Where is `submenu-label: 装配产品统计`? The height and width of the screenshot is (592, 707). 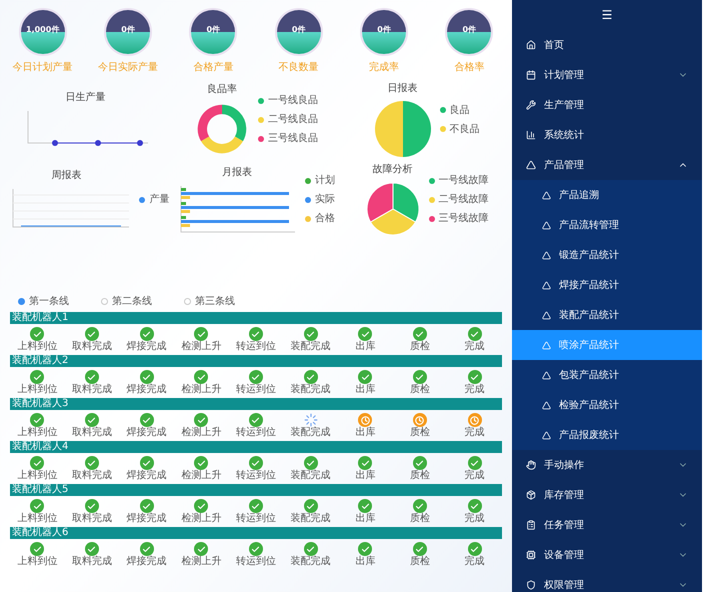 submenu-label: 装配产品统计 is located at coordinates (589, 315).